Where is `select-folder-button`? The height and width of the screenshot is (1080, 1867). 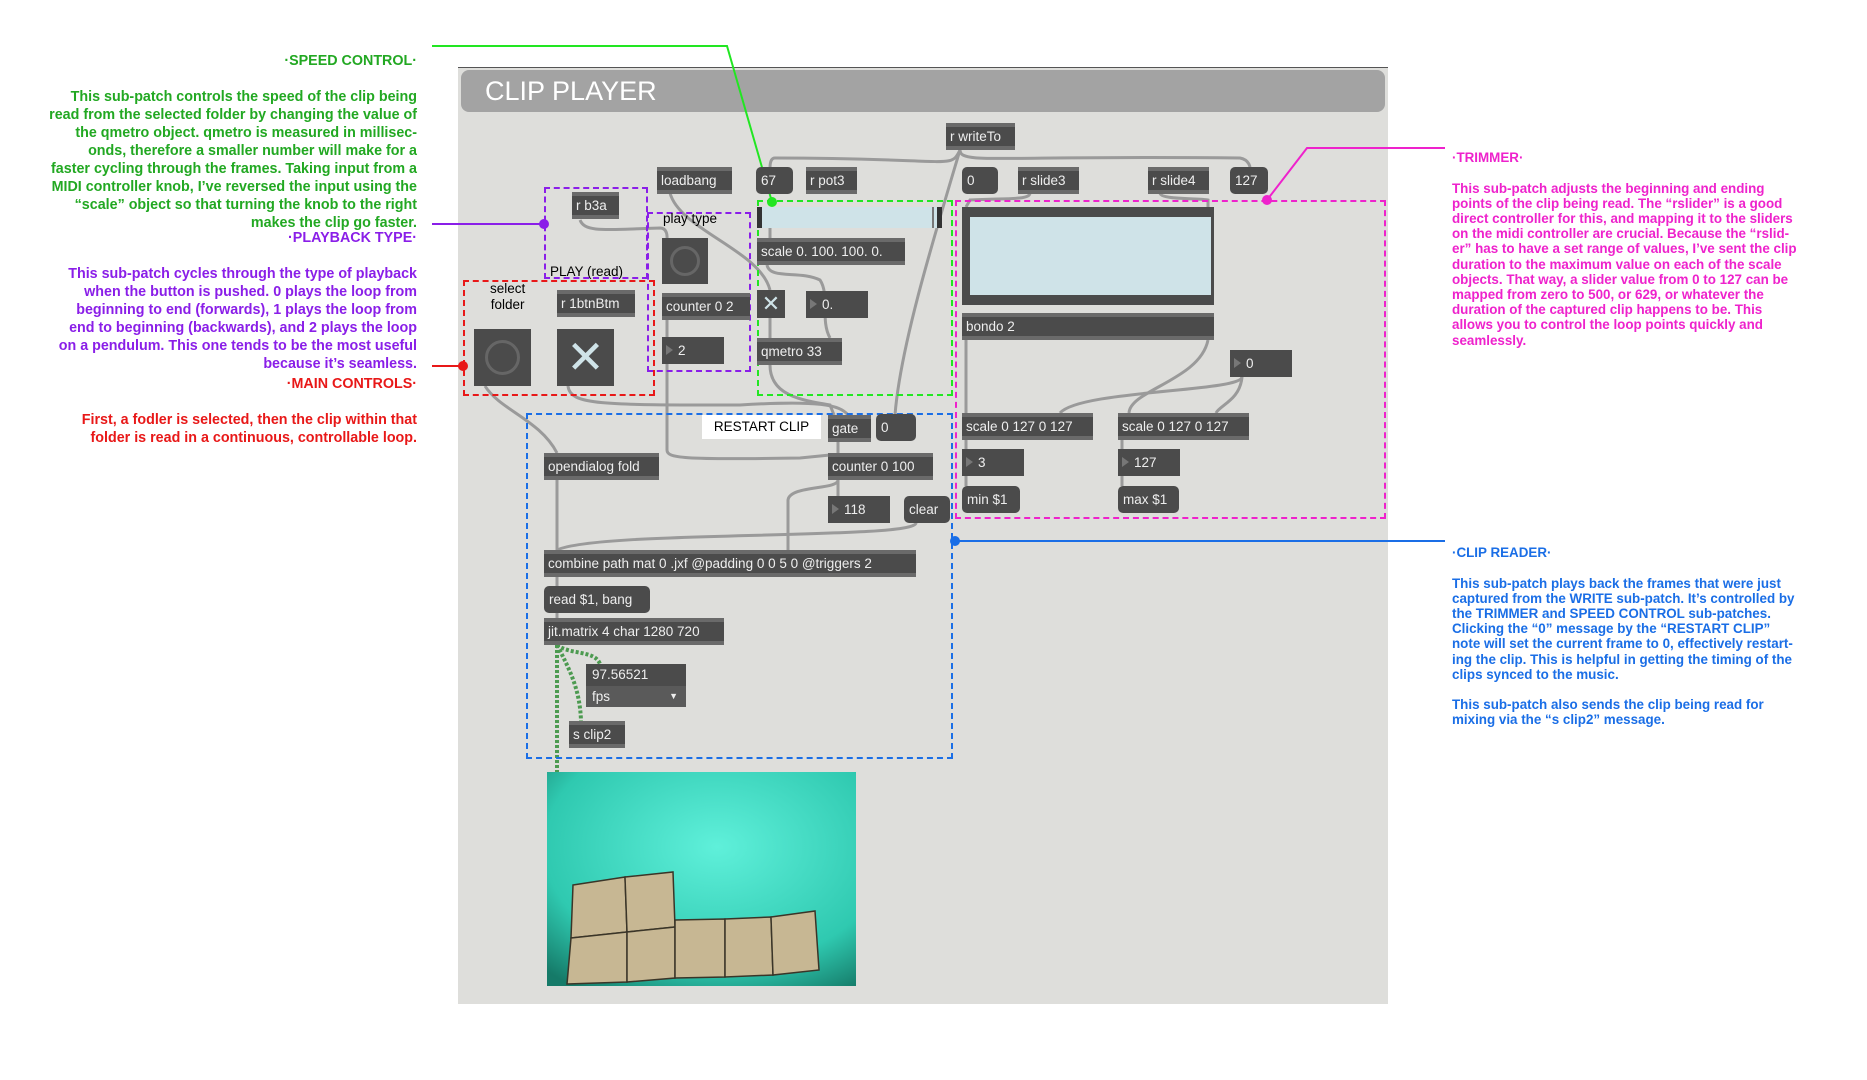
select-folder-button is located at coordinates (502, 357).